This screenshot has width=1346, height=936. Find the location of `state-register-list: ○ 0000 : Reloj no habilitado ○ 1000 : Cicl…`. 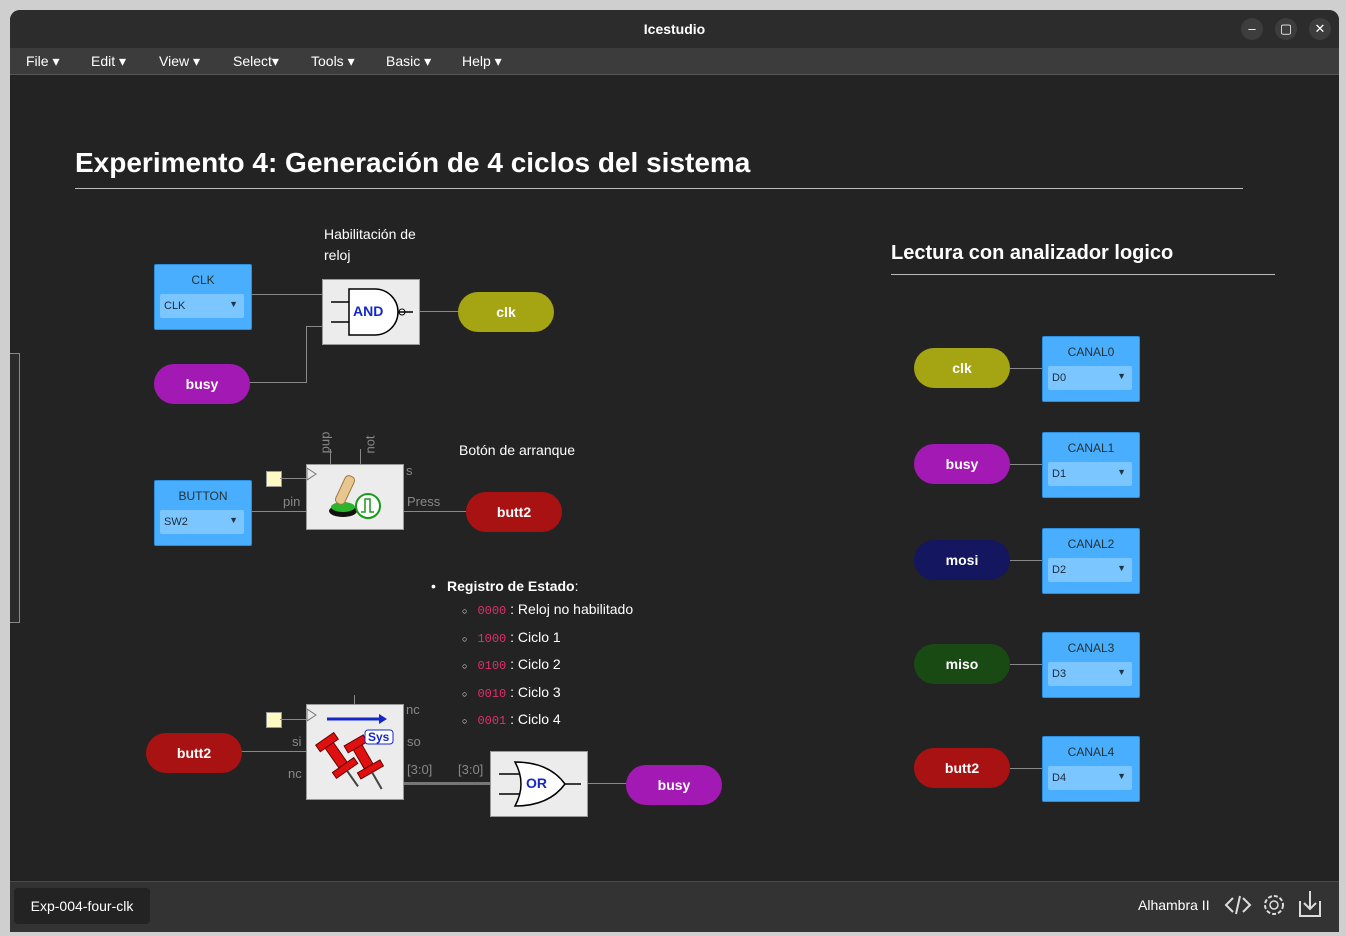

state-register-list: ○ 0000 : Reloj no habilitado ○ 1000 : Cicl… is located at coordinates (560, 666).